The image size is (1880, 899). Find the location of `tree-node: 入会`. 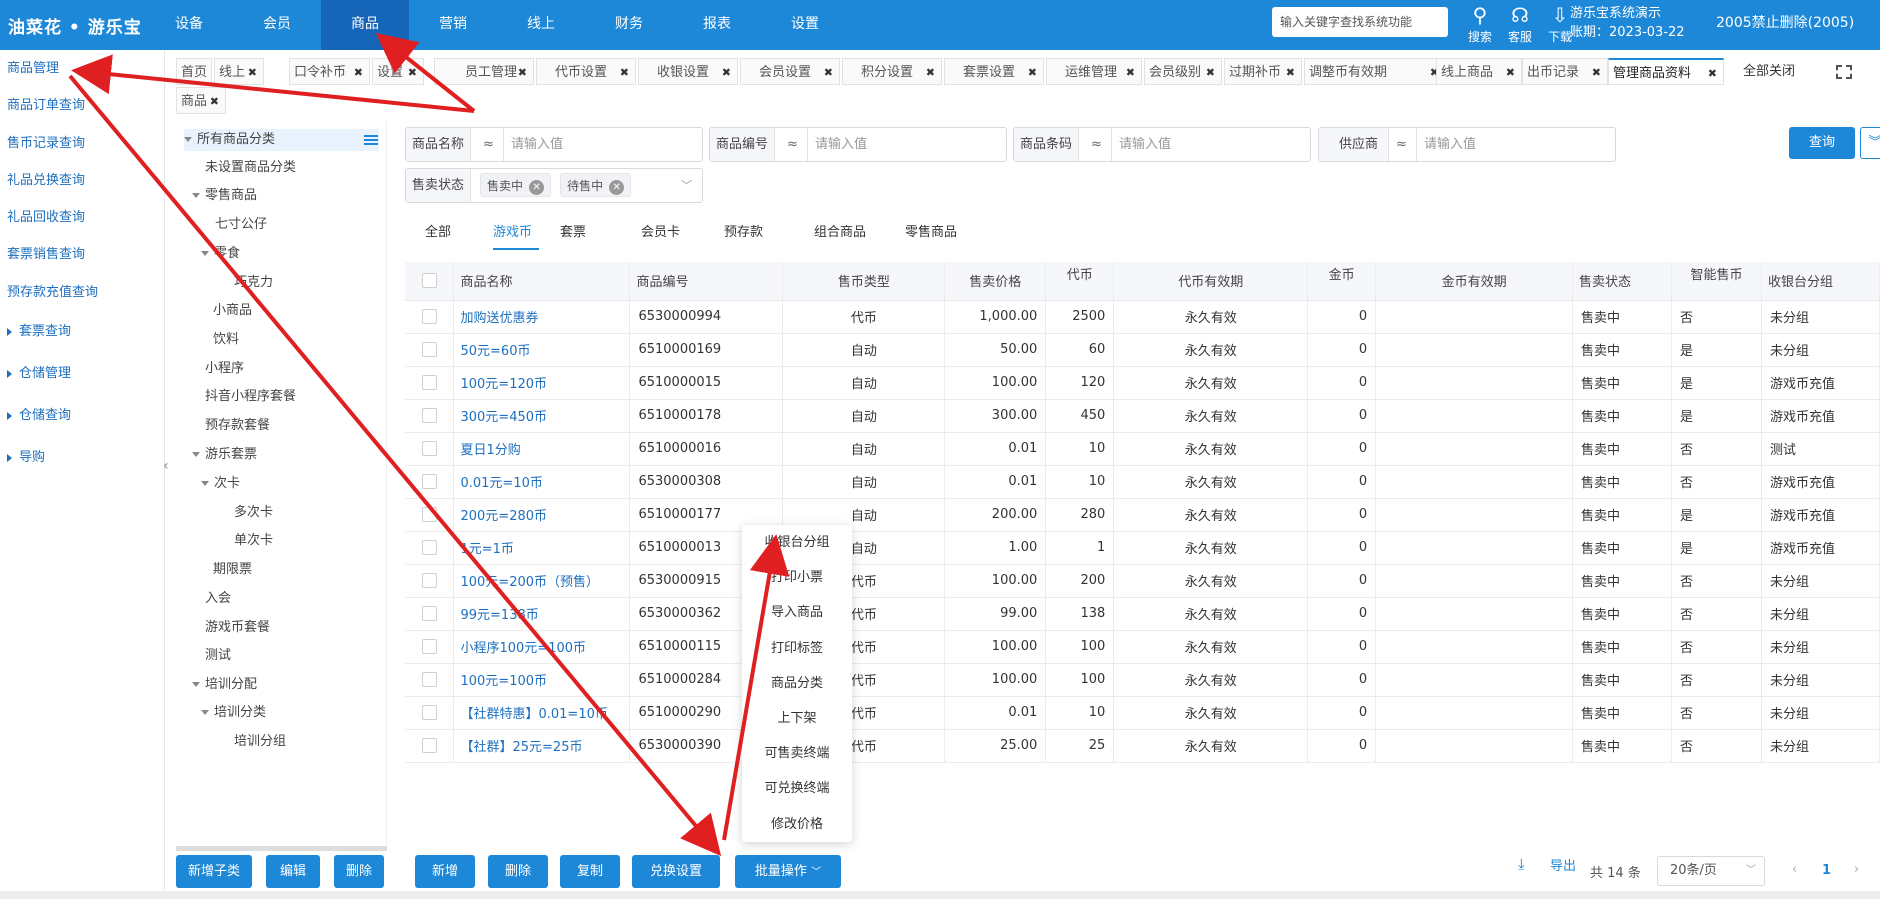

tree-node: 入会 is located at coordinates (218, 599).